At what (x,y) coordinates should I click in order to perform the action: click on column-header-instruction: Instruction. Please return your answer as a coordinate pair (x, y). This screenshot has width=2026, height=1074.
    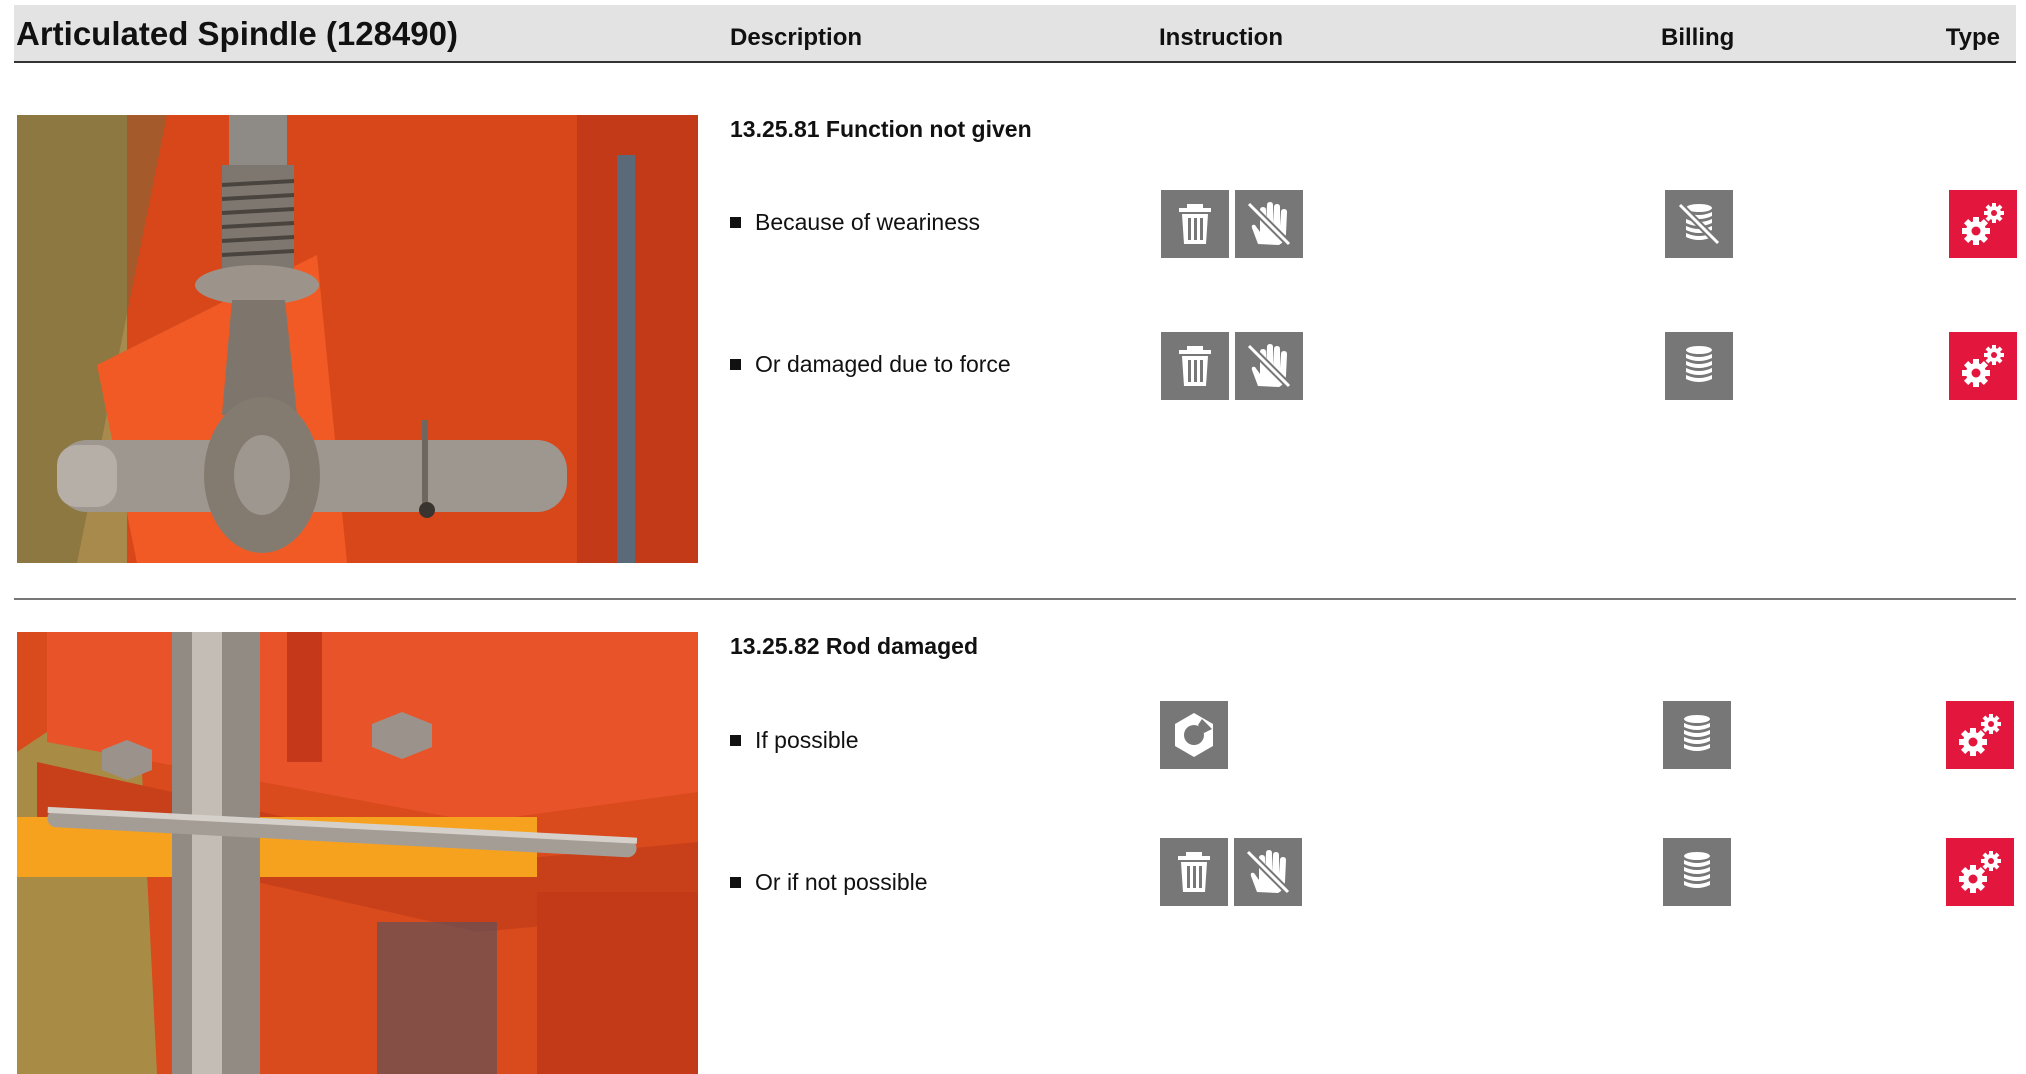
    Looking at the image, I should click on (1221, 37).